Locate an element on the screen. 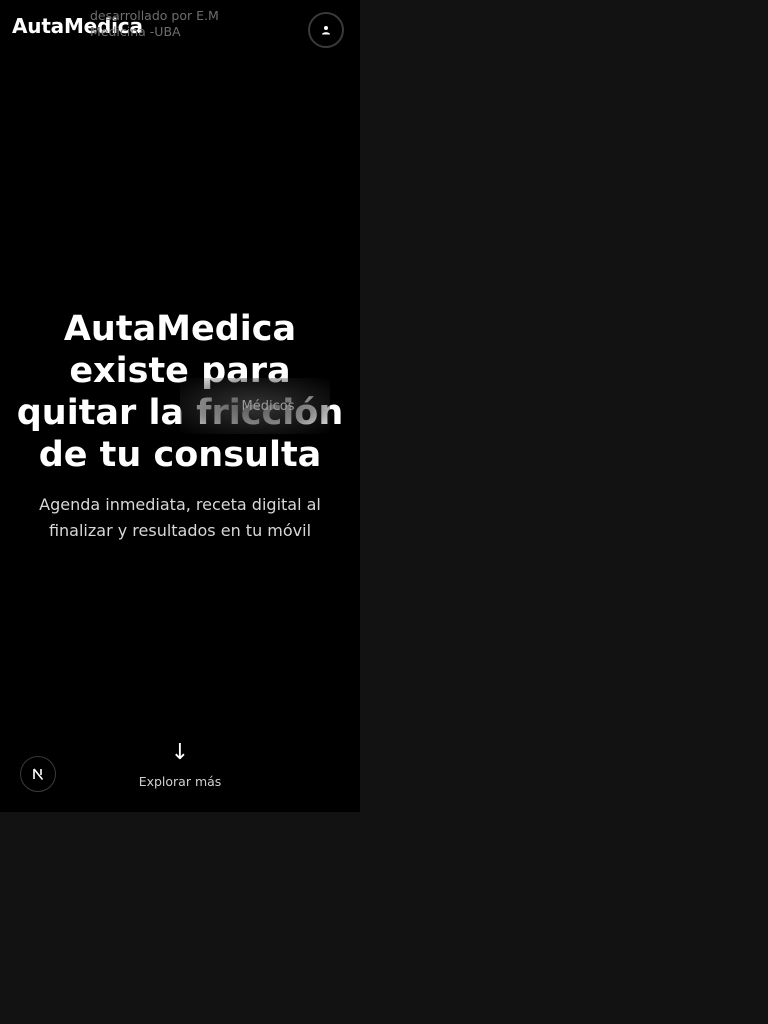 The height and width of the screenshot is (1024, 768). nextjs-logo-icon is located at coordinates (38, 774).